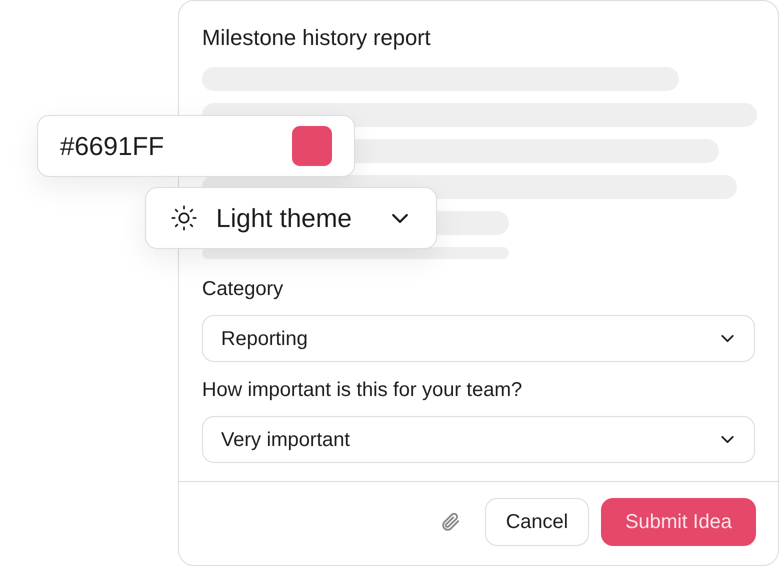 The height and width of the screenshot is (566, 780). What do you see at coordinates (112, 146) in the screenshot?
I see `color-value: #6691FF` at bounding box center [112, 146].